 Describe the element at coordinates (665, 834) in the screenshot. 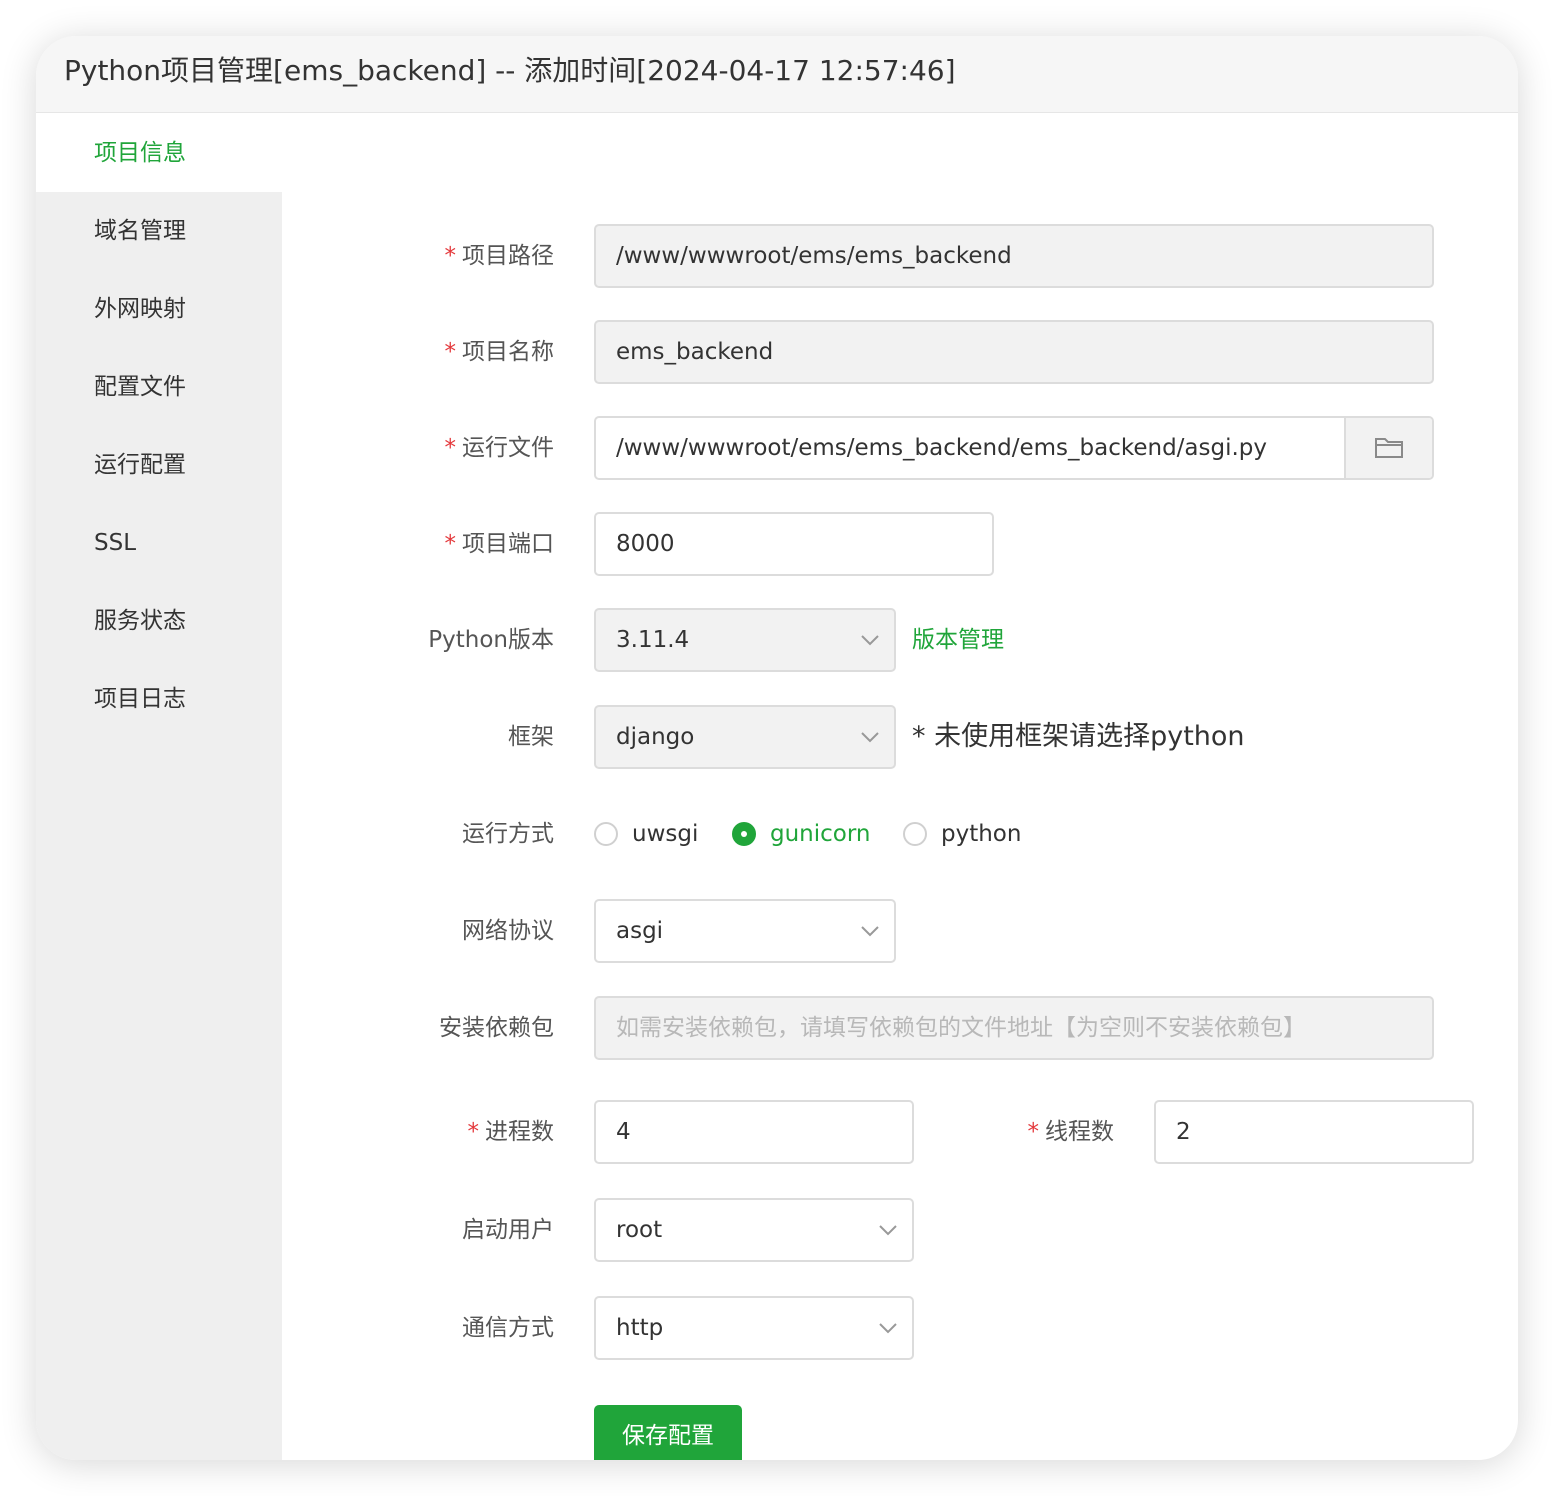

I see `radio-label: uwsgi` at that location.